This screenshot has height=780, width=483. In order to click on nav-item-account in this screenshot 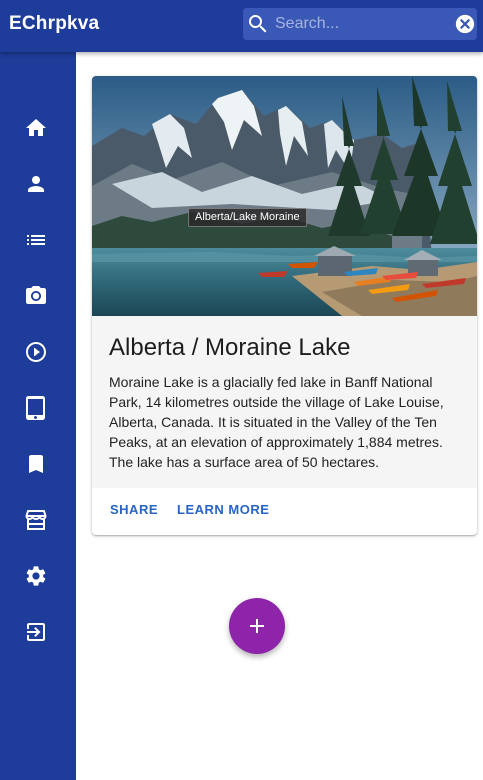, I will do `click(36, 184)`.